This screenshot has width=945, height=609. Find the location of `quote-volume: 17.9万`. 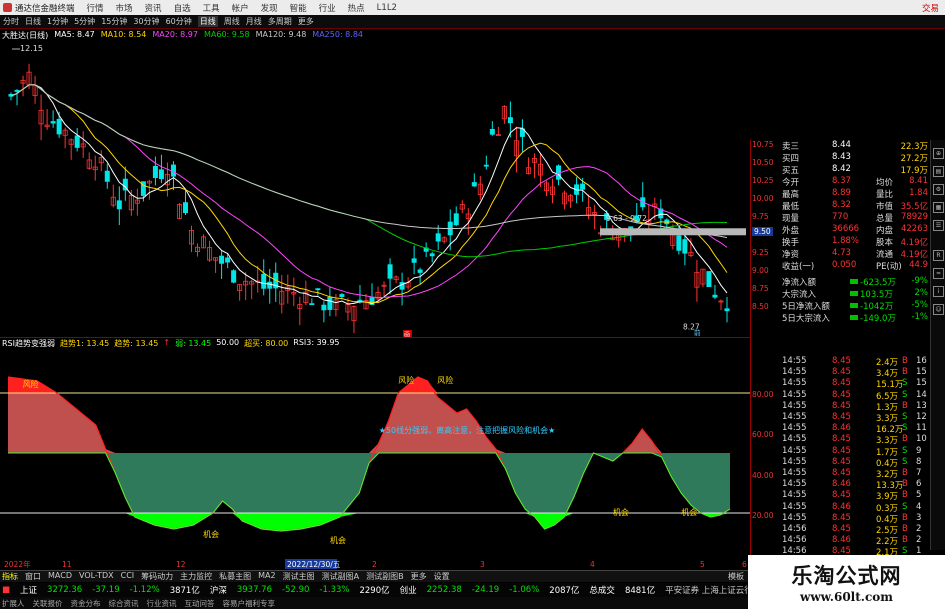

quote-volume: 17.9万 is located at coordinates (914, 171).